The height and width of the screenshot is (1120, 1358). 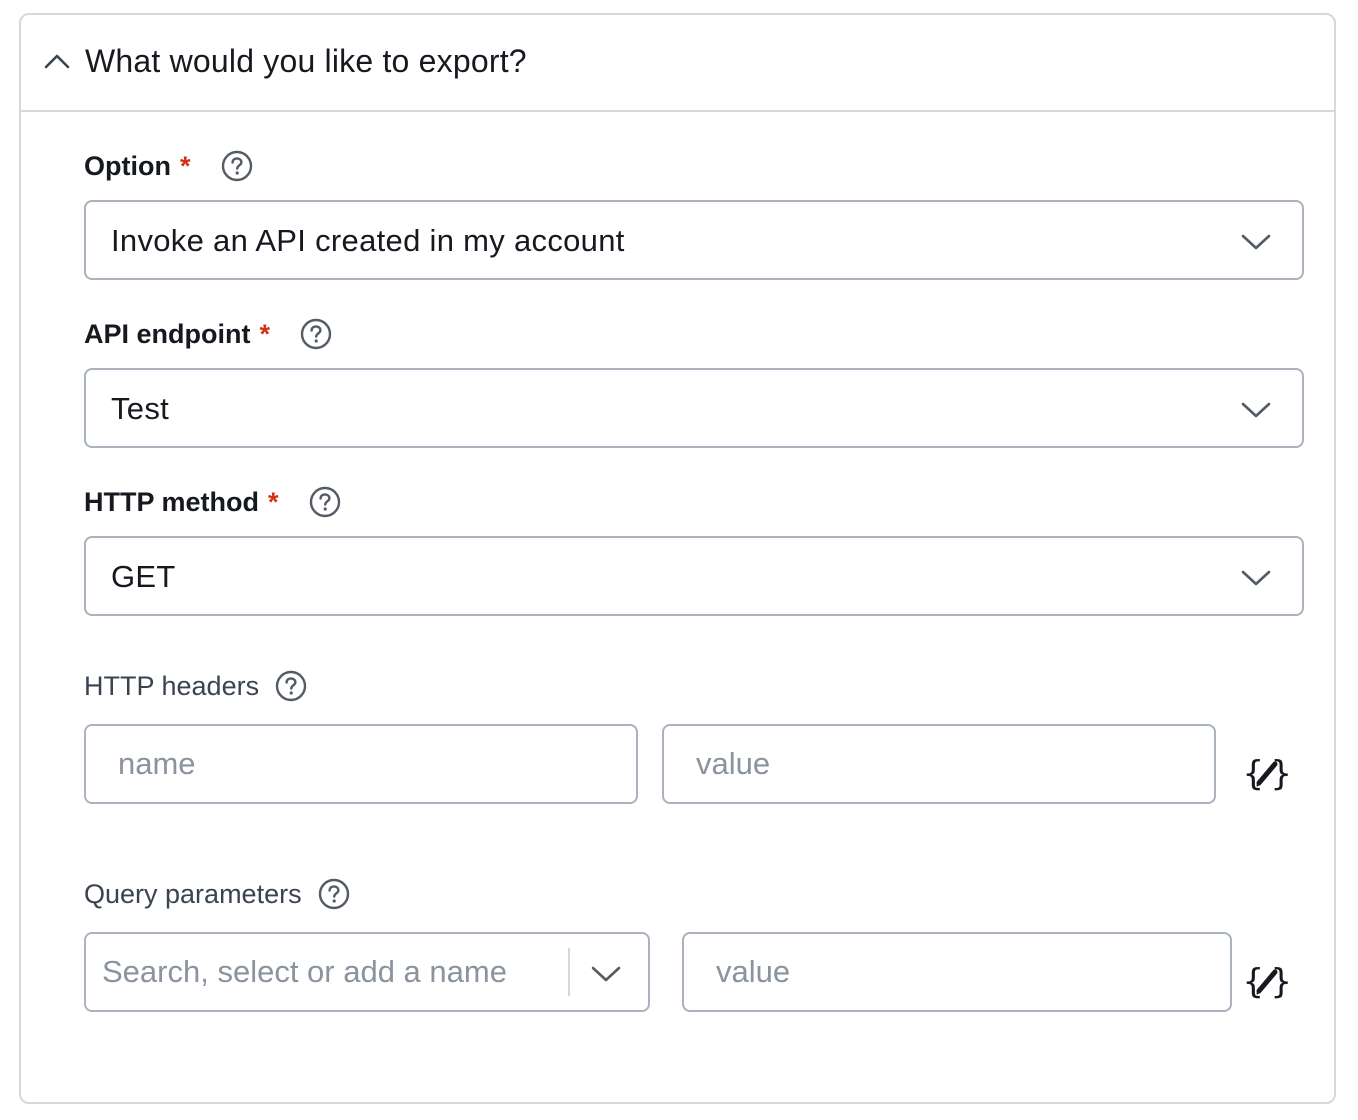 I want to click on header-value-input, so click(x=939, y=764).